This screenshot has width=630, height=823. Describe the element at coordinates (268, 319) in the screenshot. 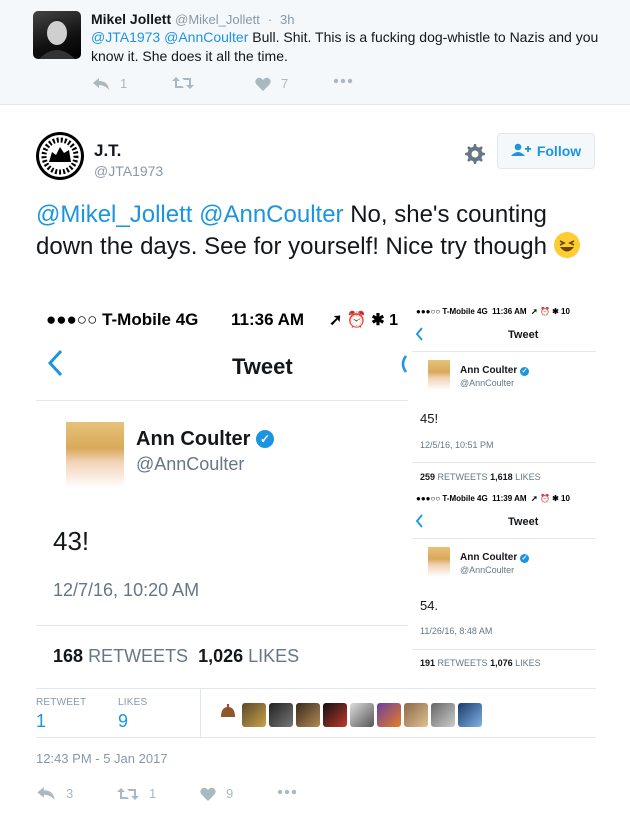

I see `status-time: 11:36 AM` at that location.